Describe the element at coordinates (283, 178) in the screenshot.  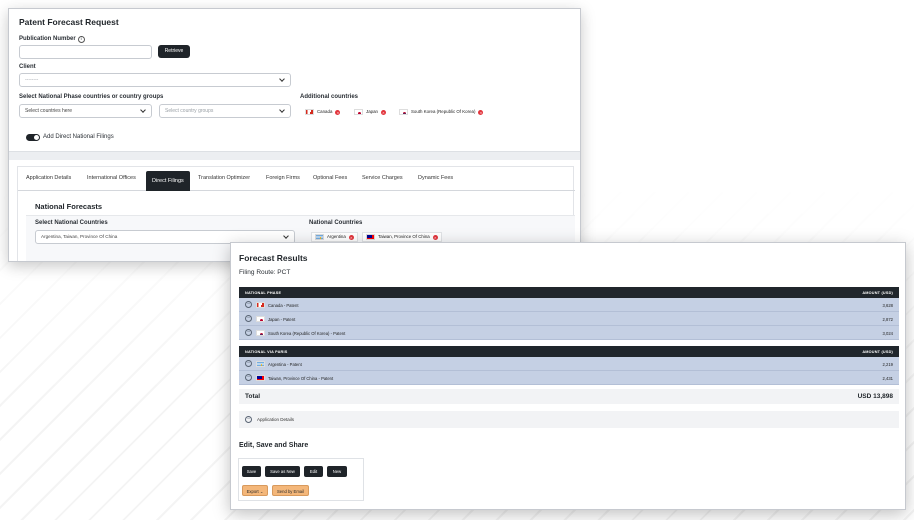
I see `tab-foreign-firms: Foreign Firms` at that location.